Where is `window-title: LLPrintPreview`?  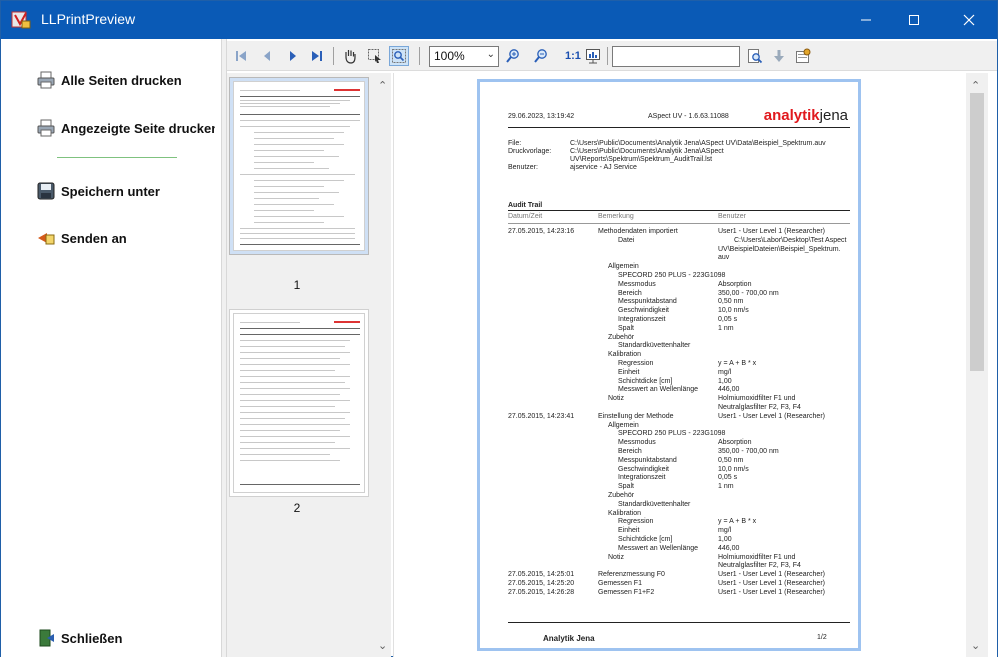 window-title: LLPrintPreview is located at coordinates (88, 19).